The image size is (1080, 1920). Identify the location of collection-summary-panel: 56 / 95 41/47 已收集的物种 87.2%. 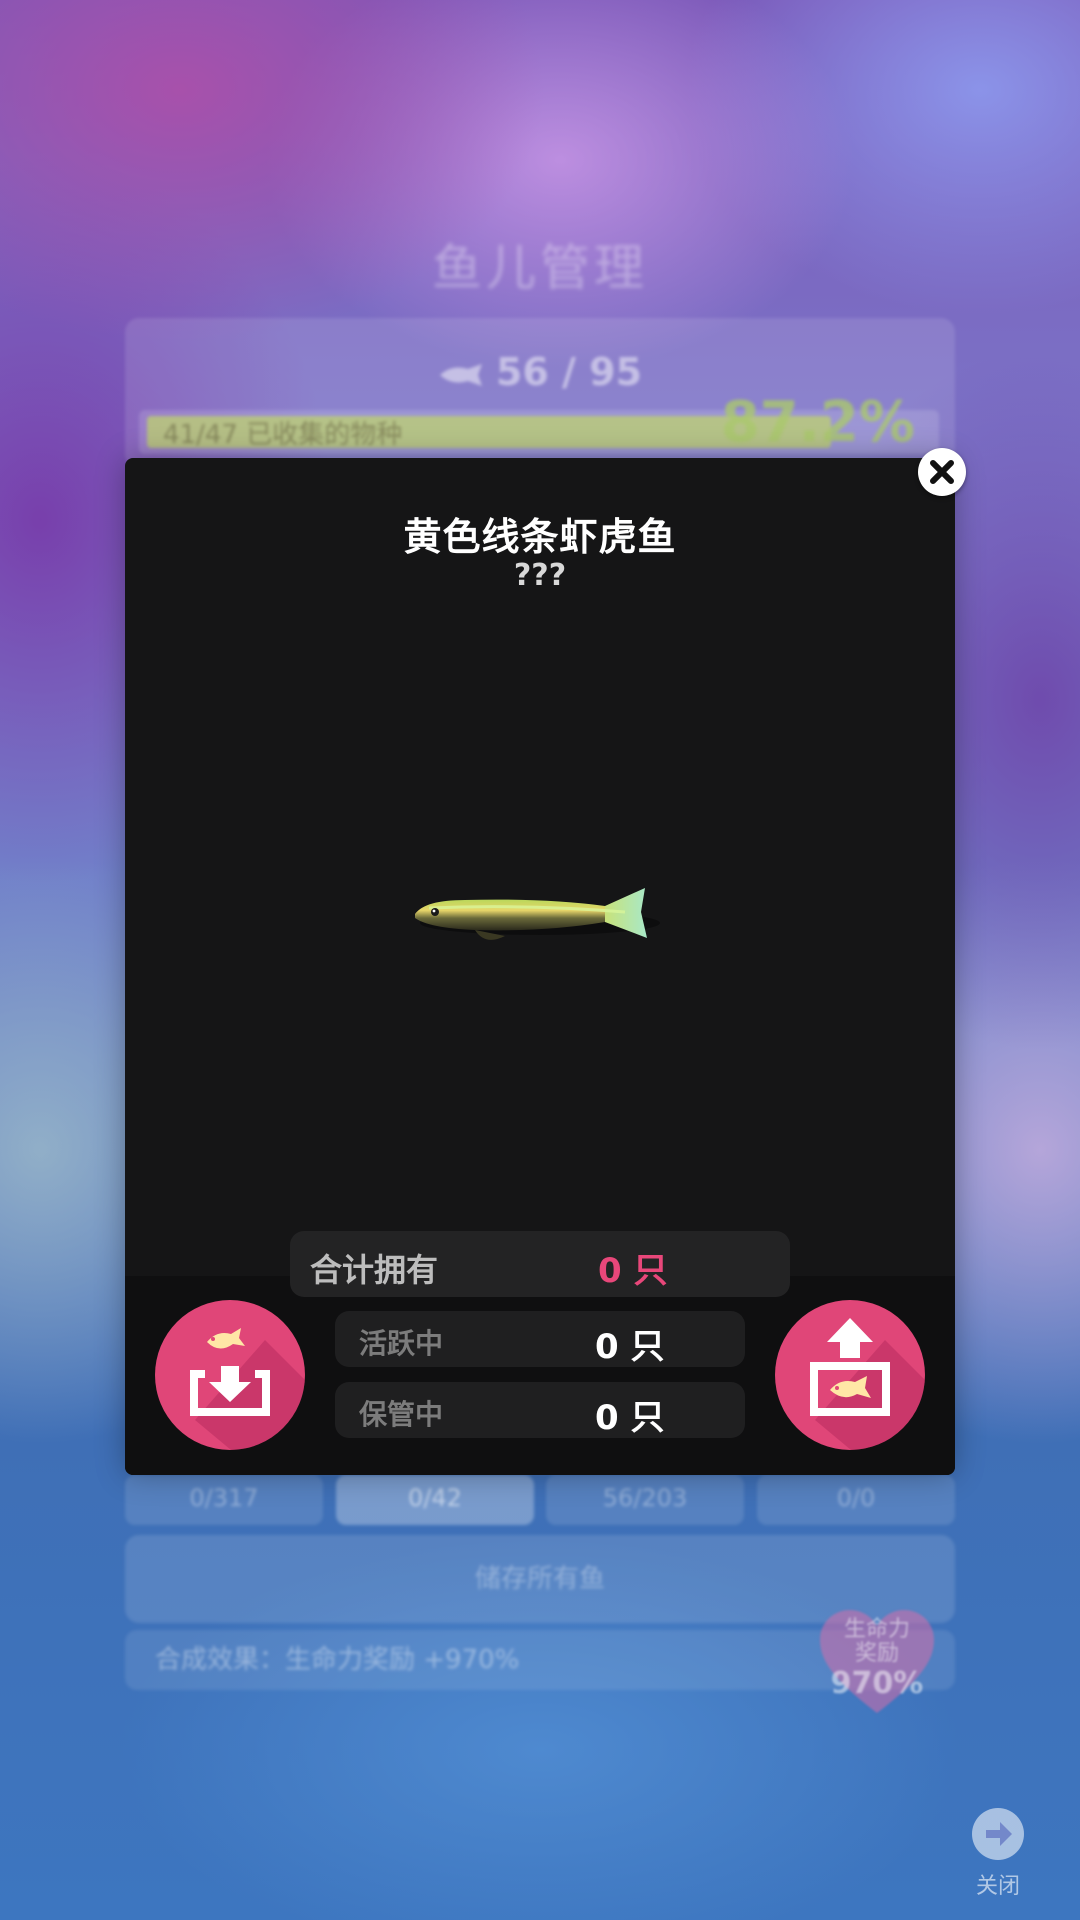
(540, 393).